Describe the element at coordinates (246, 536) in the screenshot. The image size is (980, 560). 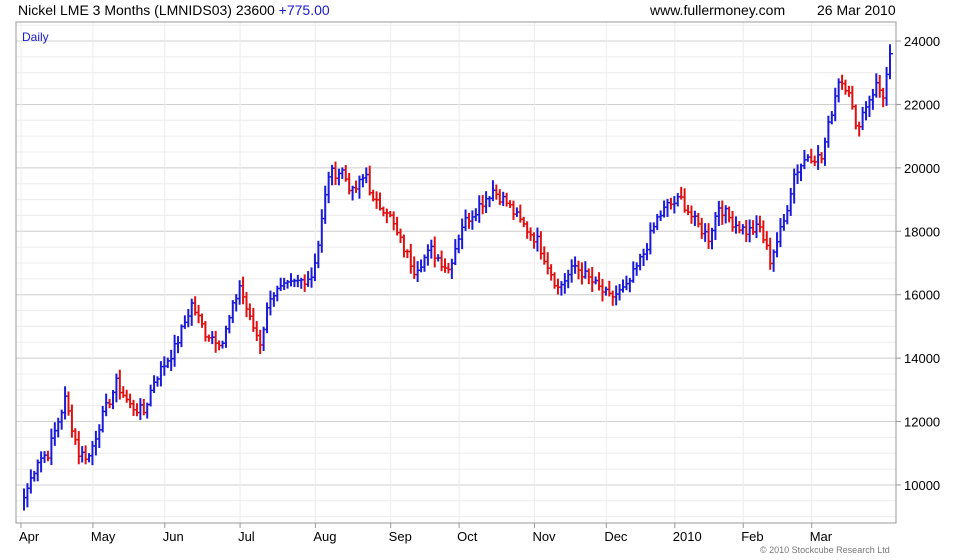
I see `x-tick-label: Jul` at that location.